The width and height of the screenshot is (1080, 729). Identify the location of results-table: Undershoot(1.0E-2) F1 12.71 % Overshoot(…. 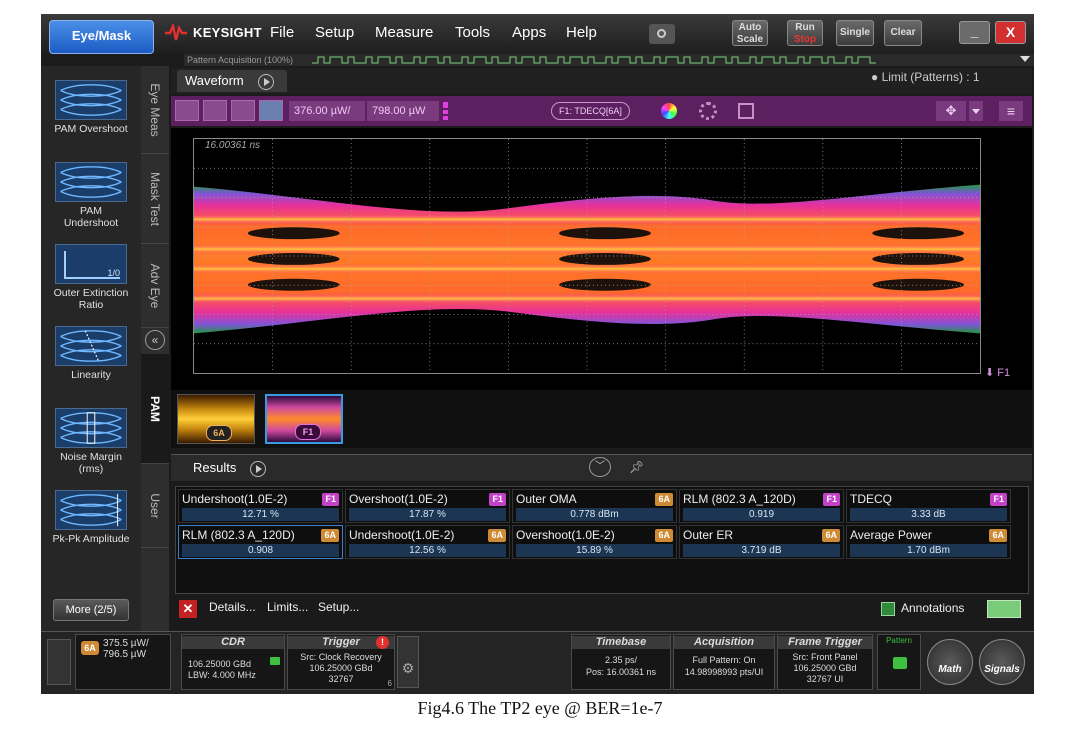
(602, 540).